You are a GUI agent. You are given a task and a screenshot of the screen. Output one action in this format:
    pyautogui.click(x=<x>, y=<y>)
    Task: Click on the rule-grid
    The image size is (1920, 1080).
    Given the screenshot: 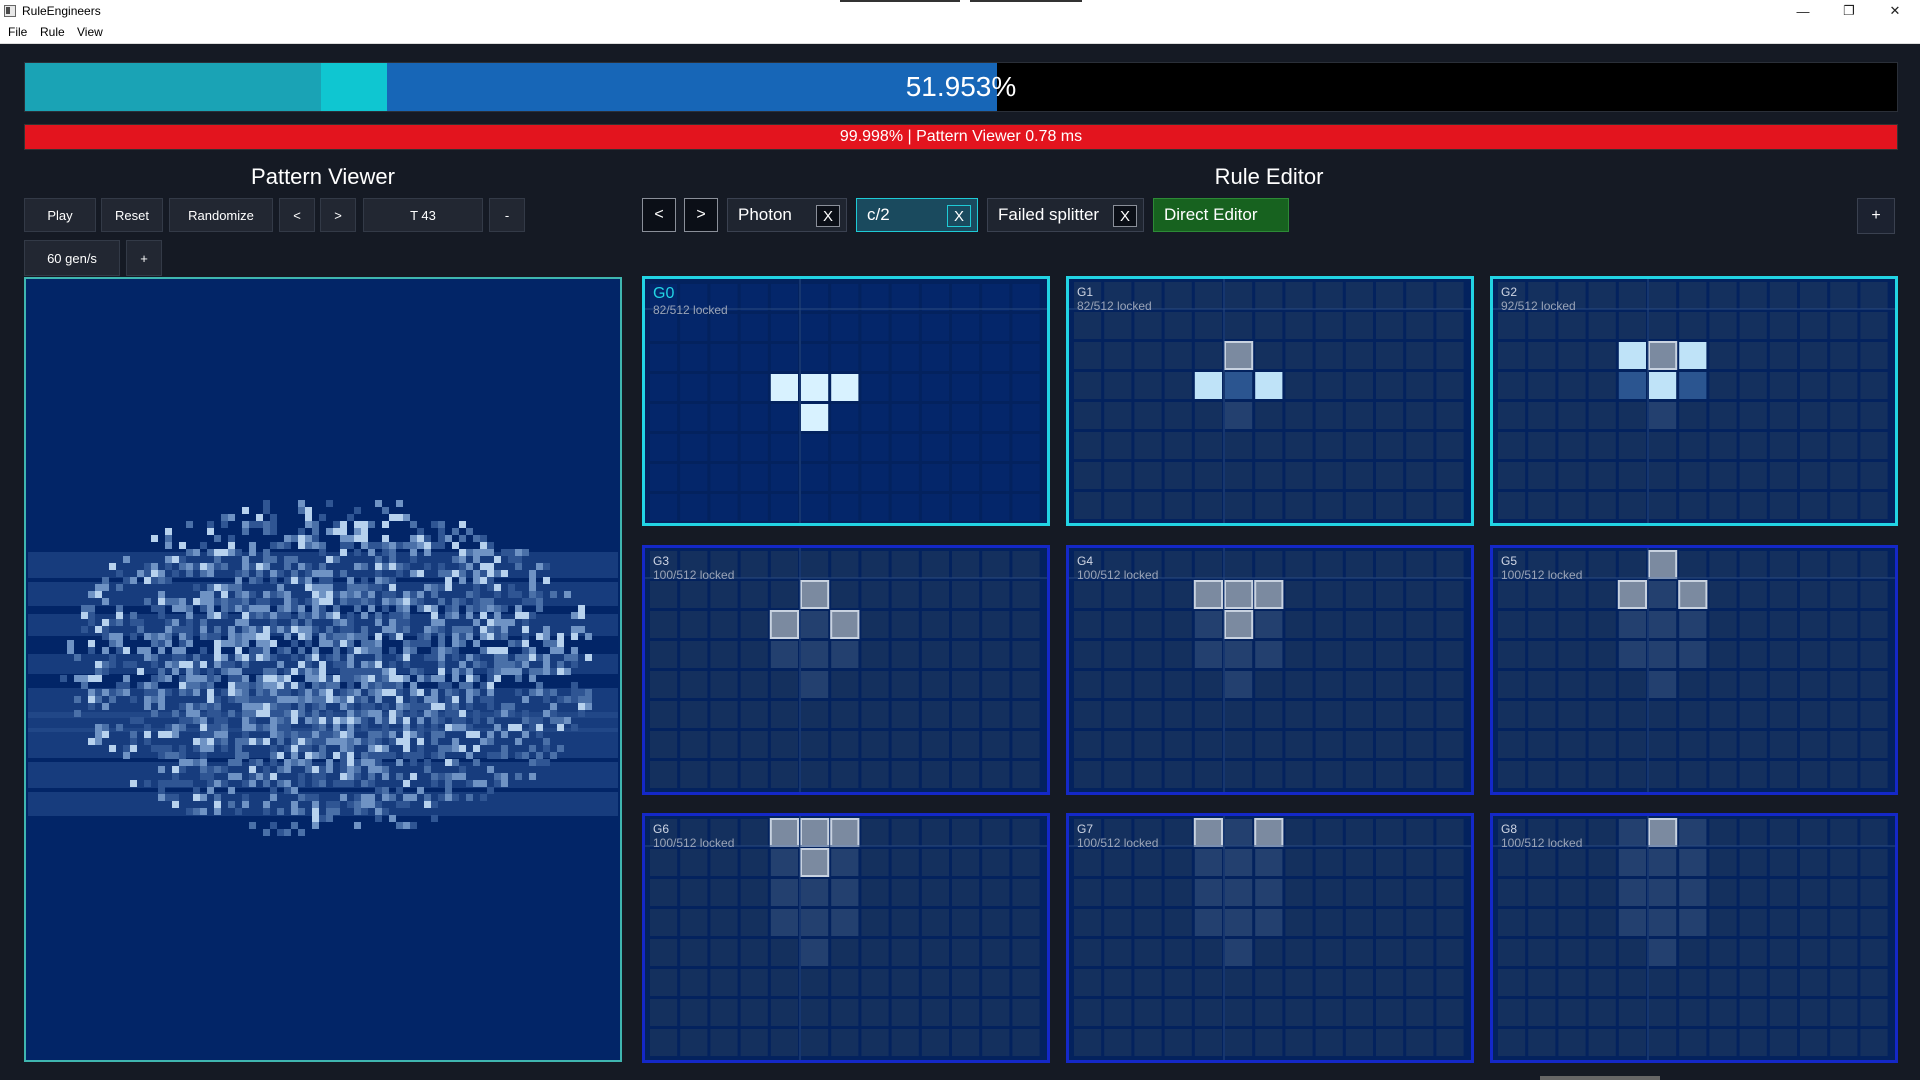 What is the action you would take?
    pyautogui.click(x=1270, y=938)
    